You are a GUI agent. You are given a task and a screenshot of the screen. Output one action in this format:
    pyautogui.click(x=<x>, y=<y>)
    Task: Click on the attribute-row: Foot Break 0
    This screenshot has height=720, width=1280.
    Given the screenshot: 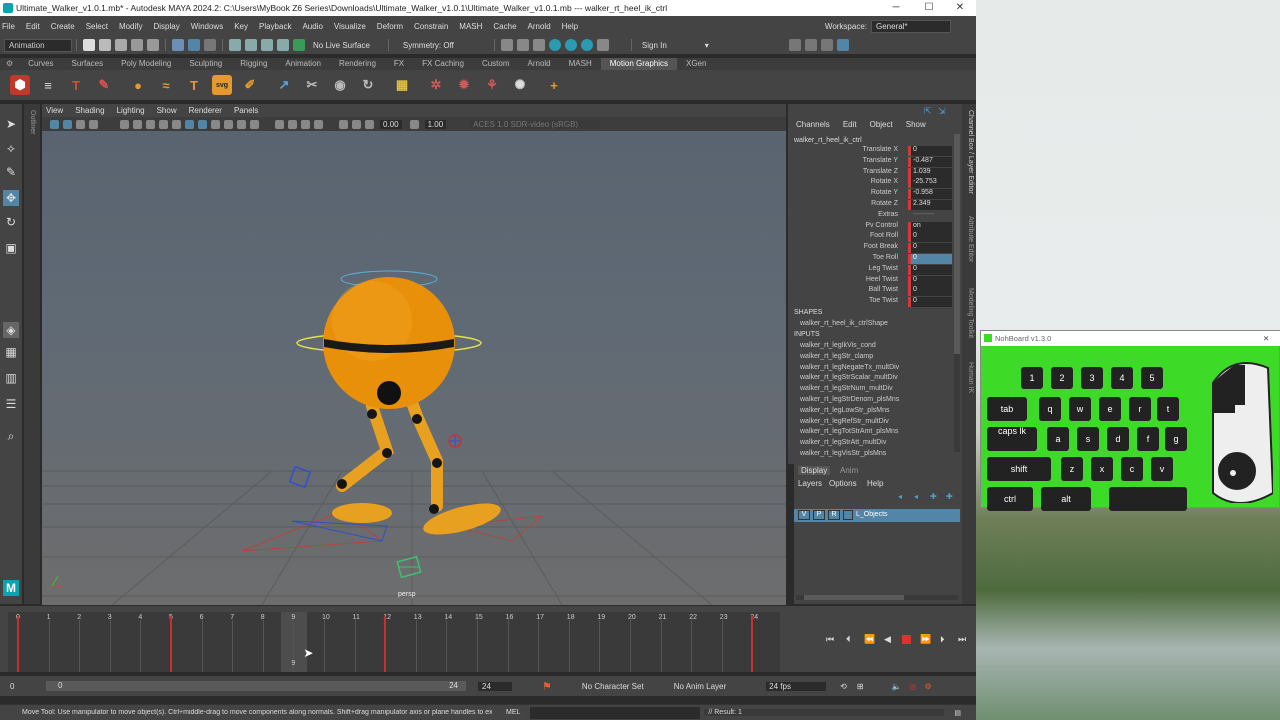 What is the action you would take?
    pyautogui.click(x=873, y=248)
    